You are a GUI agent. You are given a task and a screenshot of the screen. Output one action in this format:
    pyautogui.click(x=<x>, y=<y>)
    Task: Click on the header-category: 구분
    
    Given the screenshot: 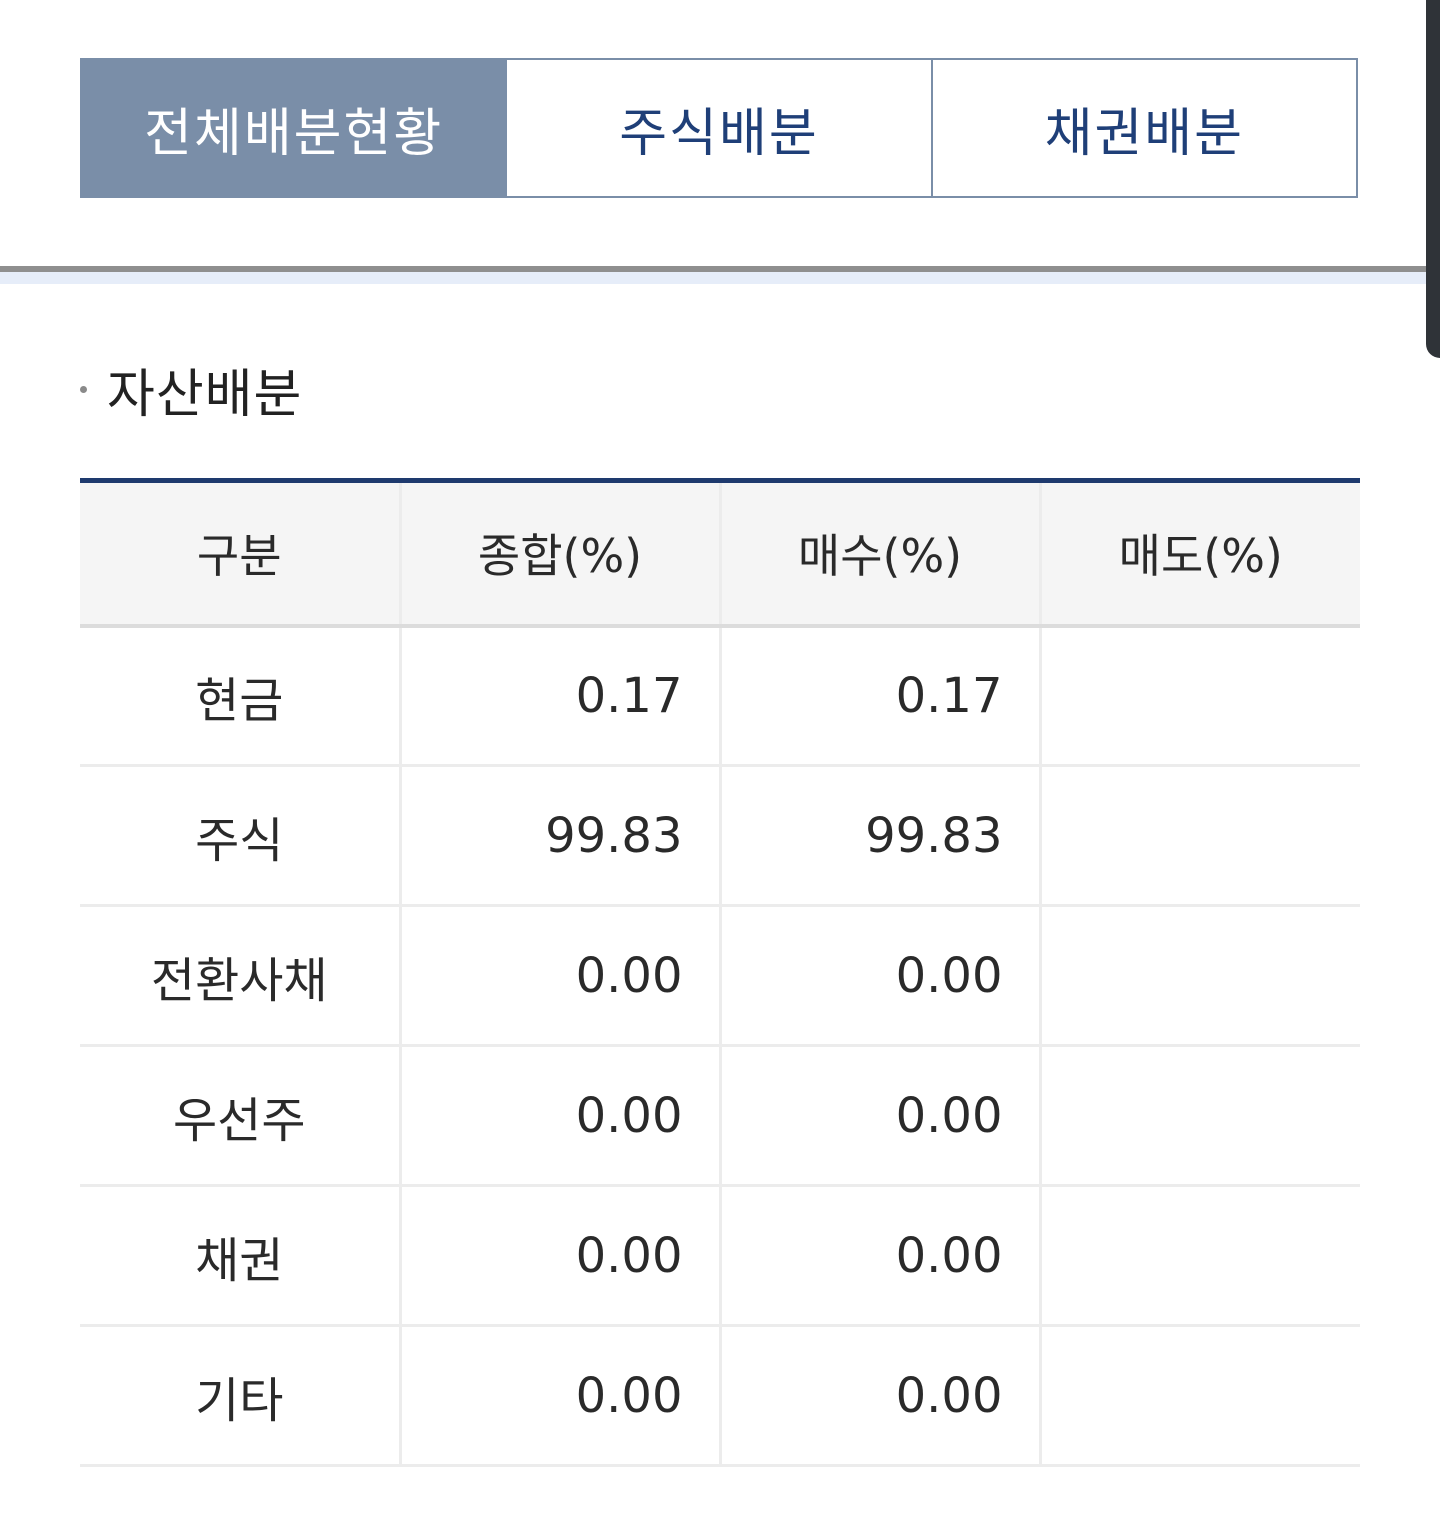 What is the action you would take?
    pyautogui.click(x=240, y=554)
    